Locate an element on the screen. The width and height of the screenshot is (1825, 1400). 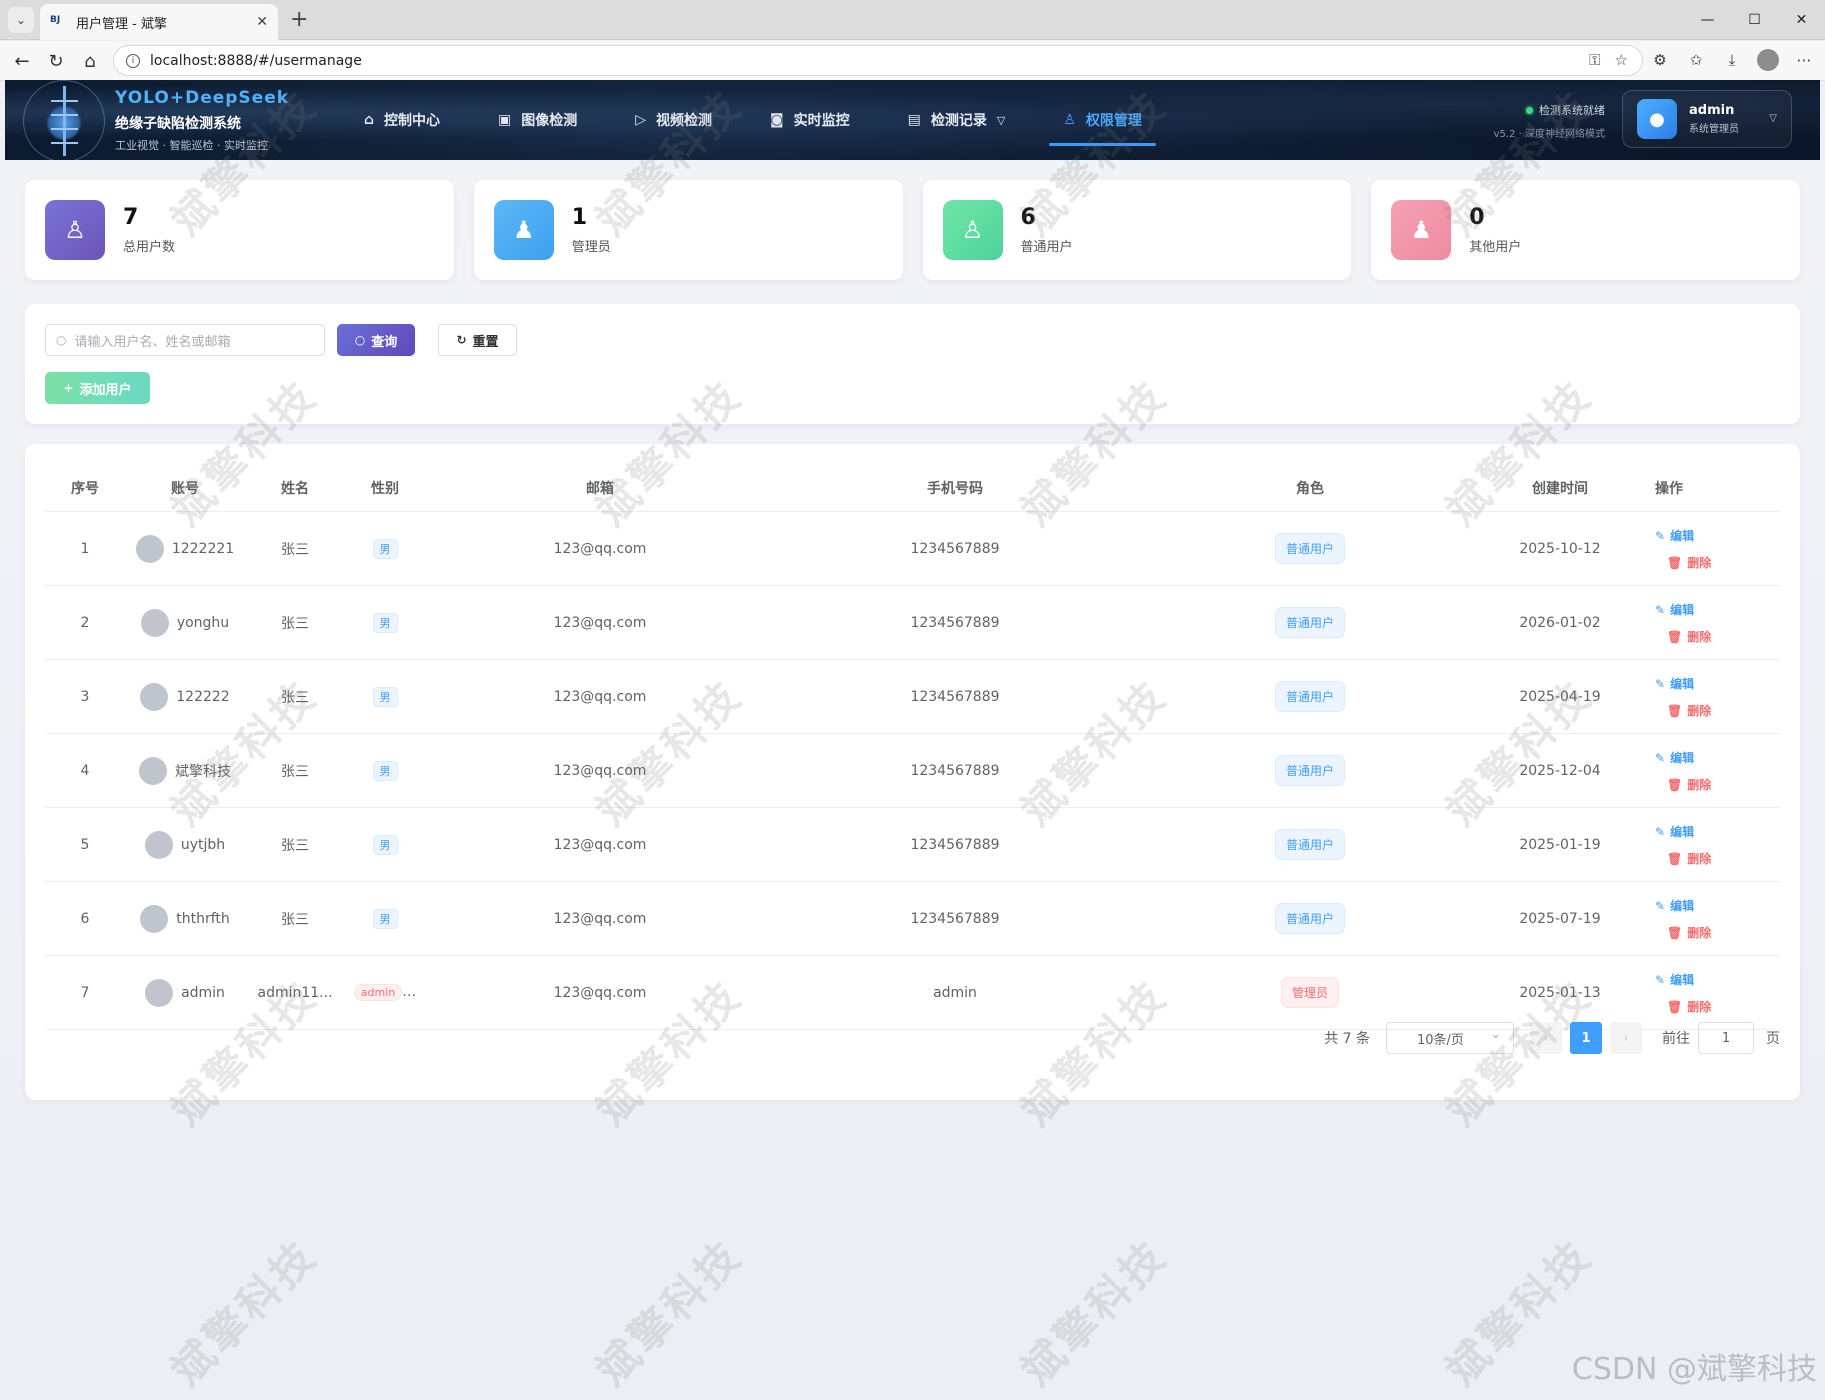
role-tag: 管理员 is located at coordinates (1309, 992).